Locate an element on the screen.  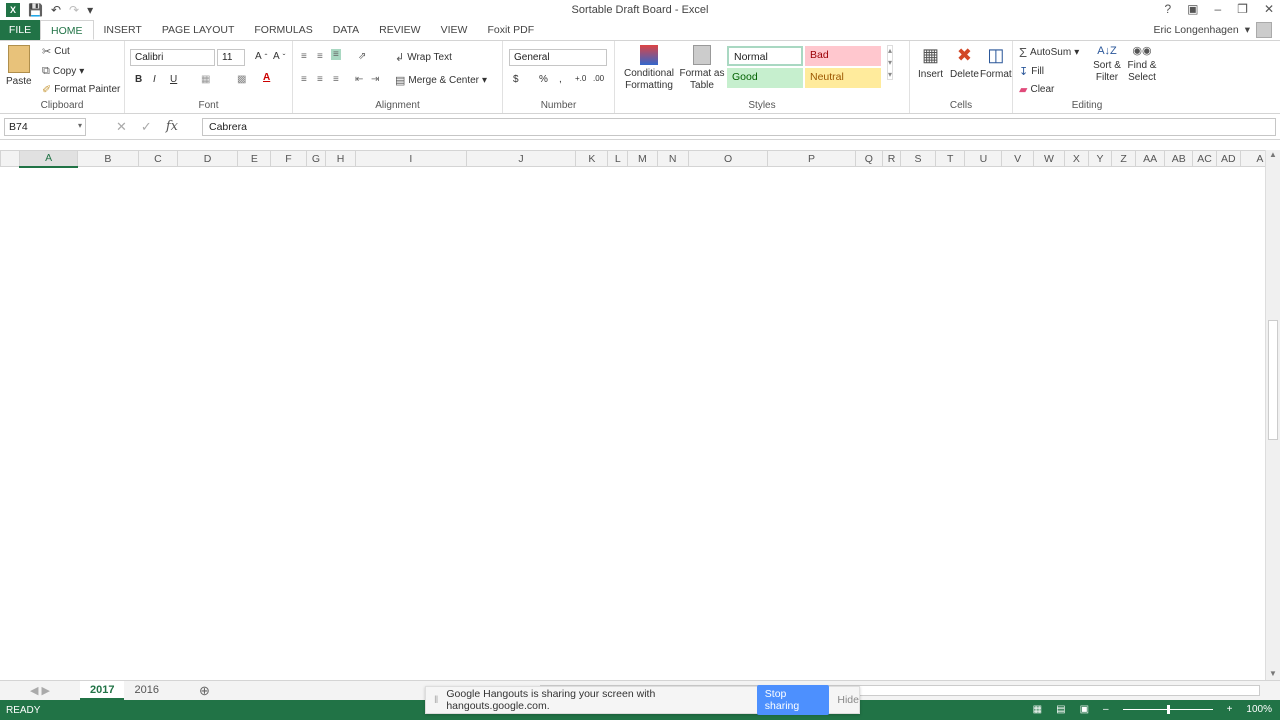
clear-button: ▰ Clear is located at coordinates (1036, 89).